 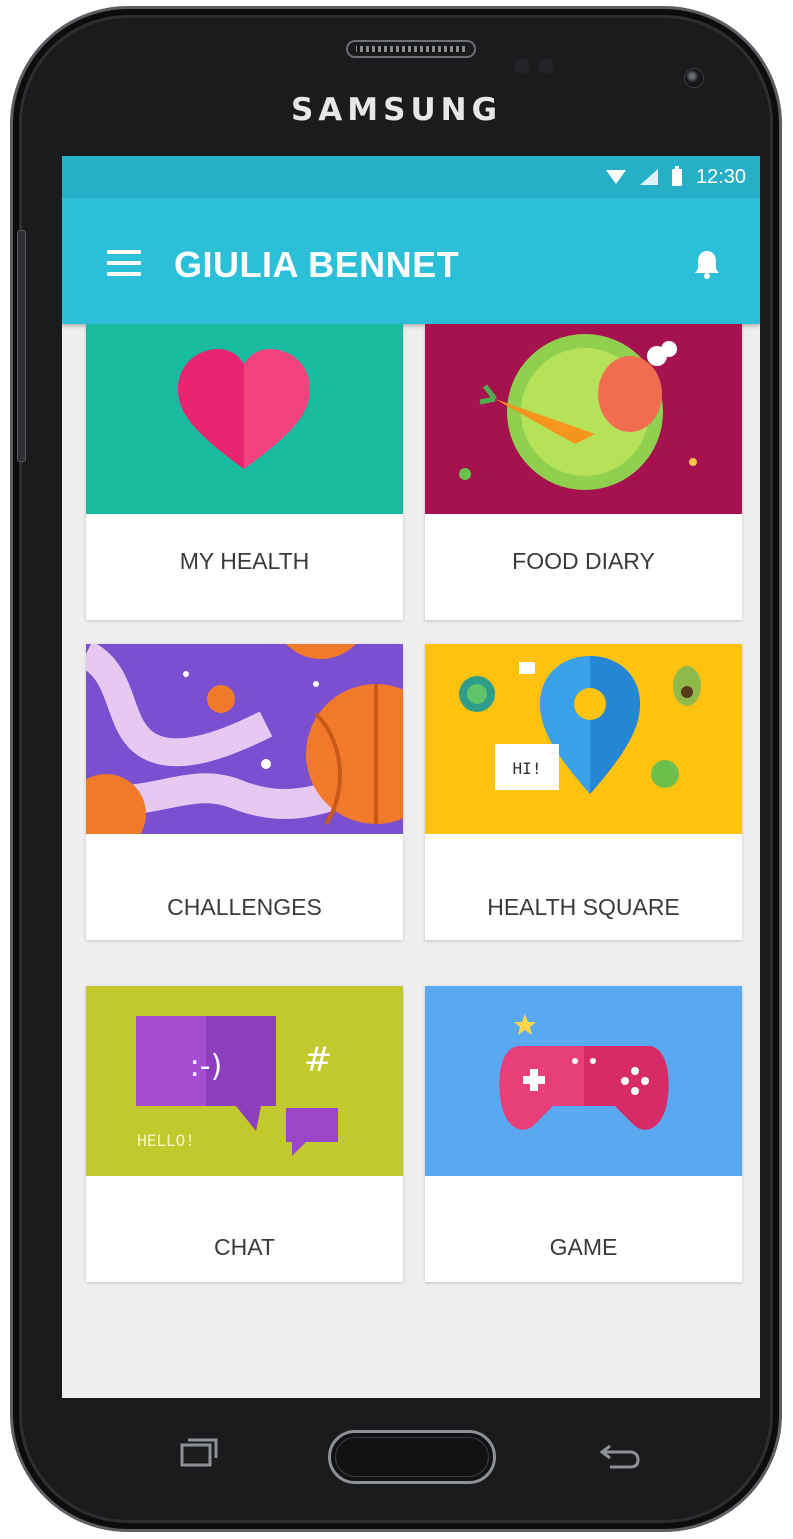 I want to click on signal-icon, so click(x=648, y=177).